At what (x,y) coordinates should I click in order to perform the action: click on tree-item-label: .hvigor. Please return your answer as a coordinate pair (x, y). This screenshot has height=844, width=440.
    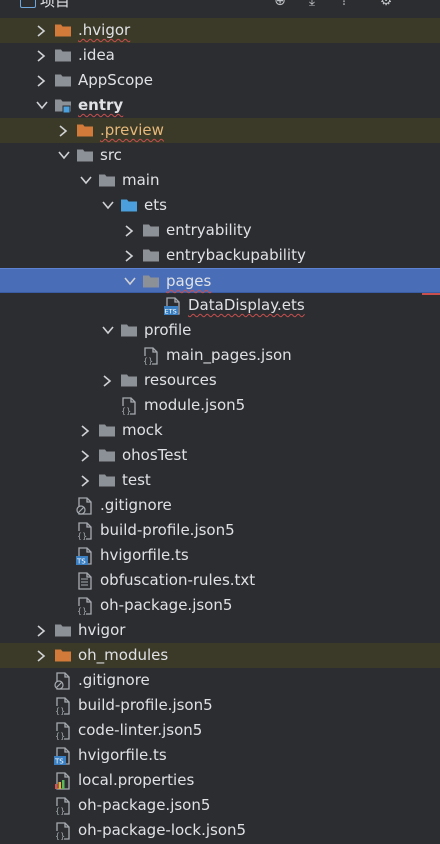
    Looking at the image, I should click on (104, 30).